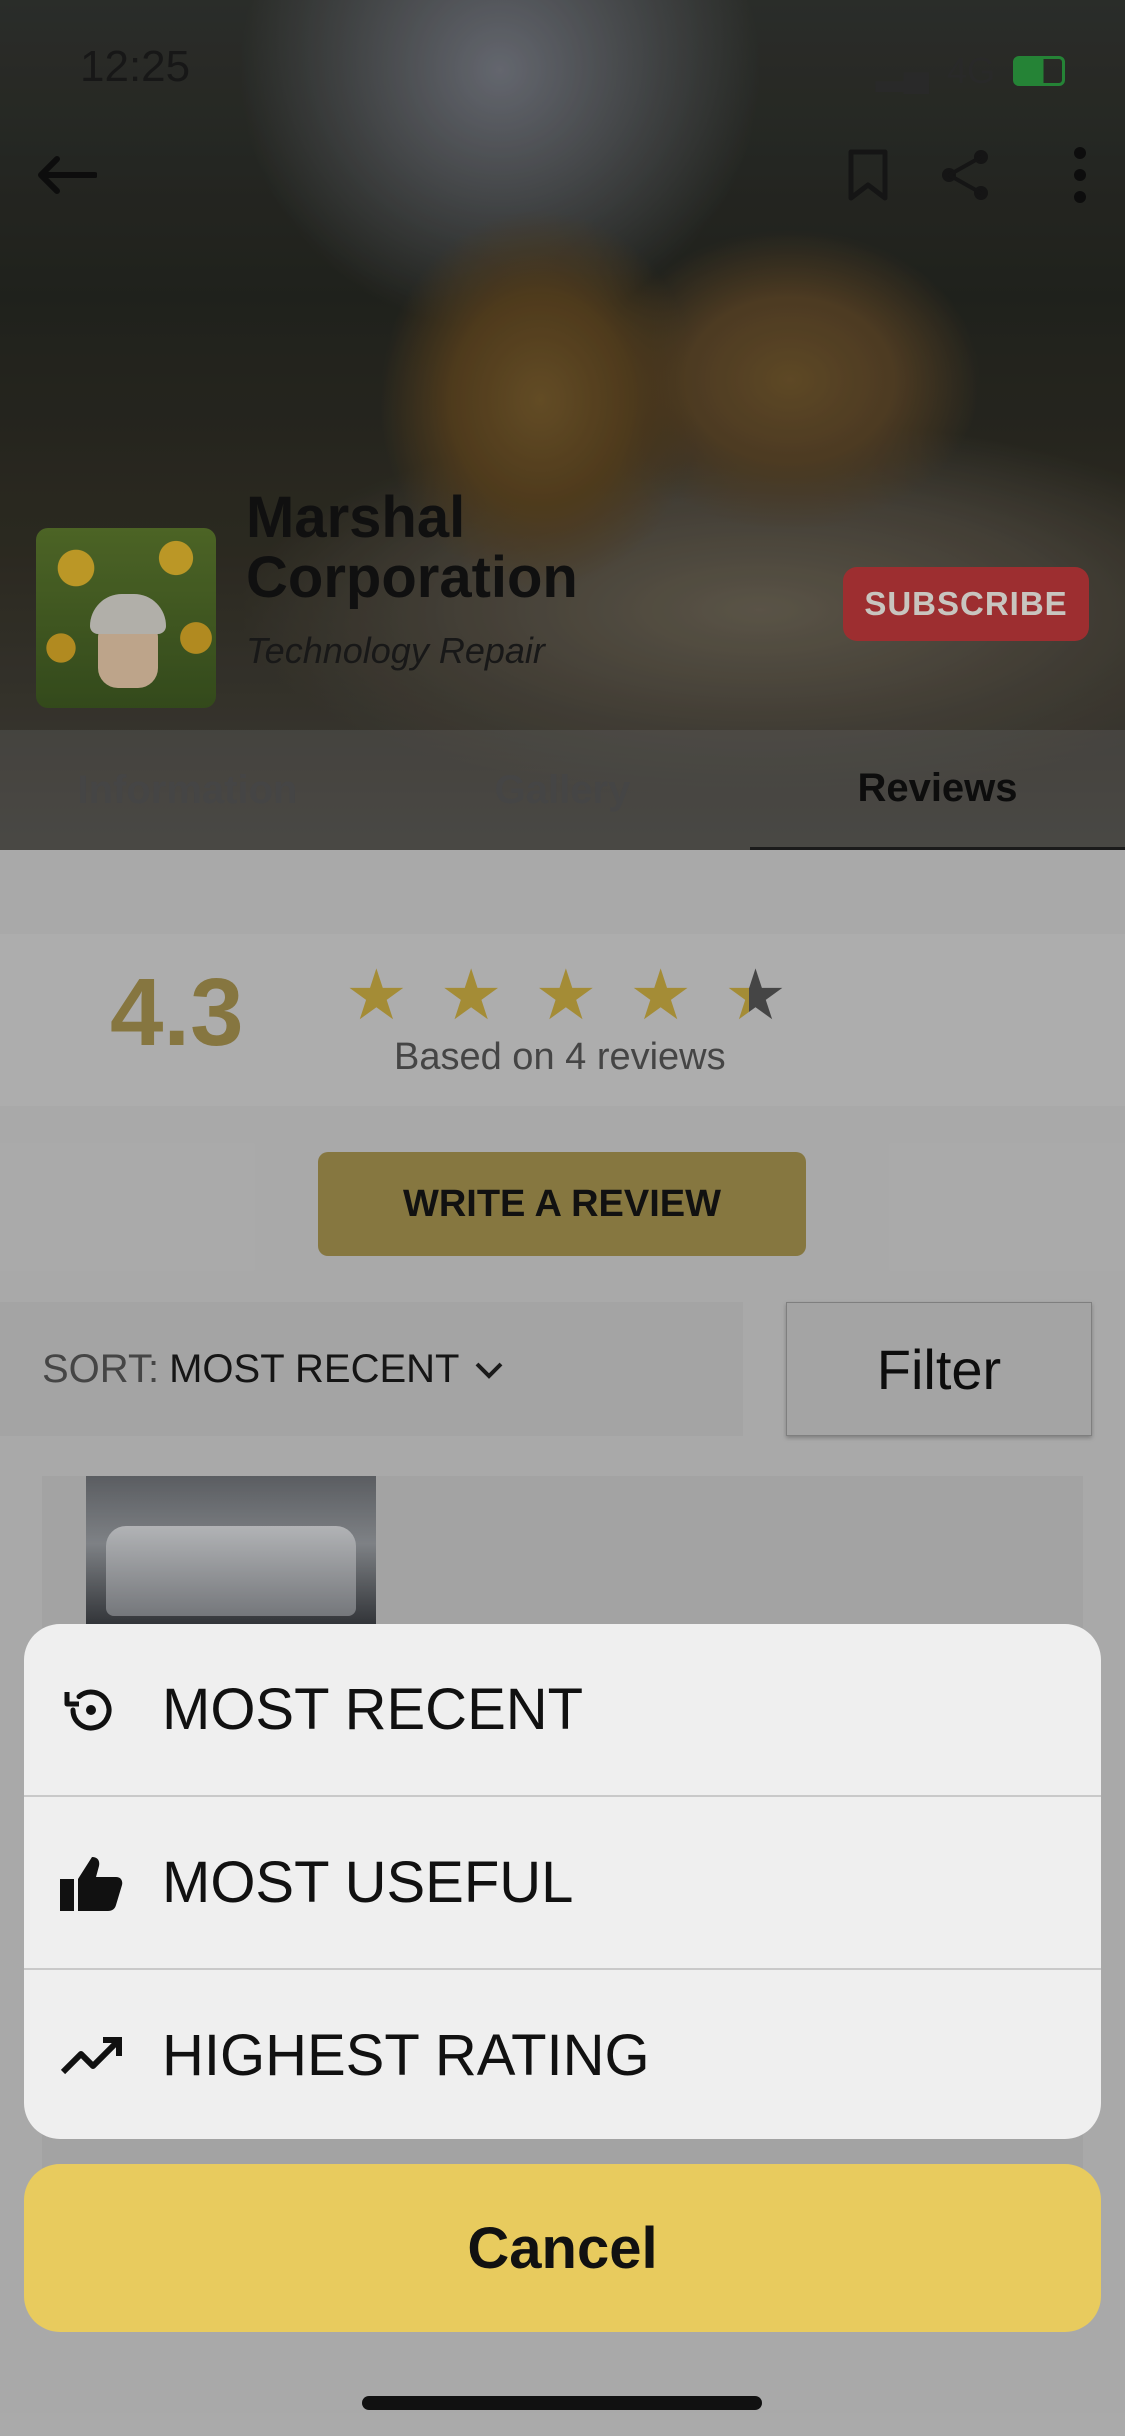 Image resolution: width=1125 pixels, height=2436 pixels. I want to click on sort-option-highest-rating: HIGHEST RATING, so click(562, 2054).